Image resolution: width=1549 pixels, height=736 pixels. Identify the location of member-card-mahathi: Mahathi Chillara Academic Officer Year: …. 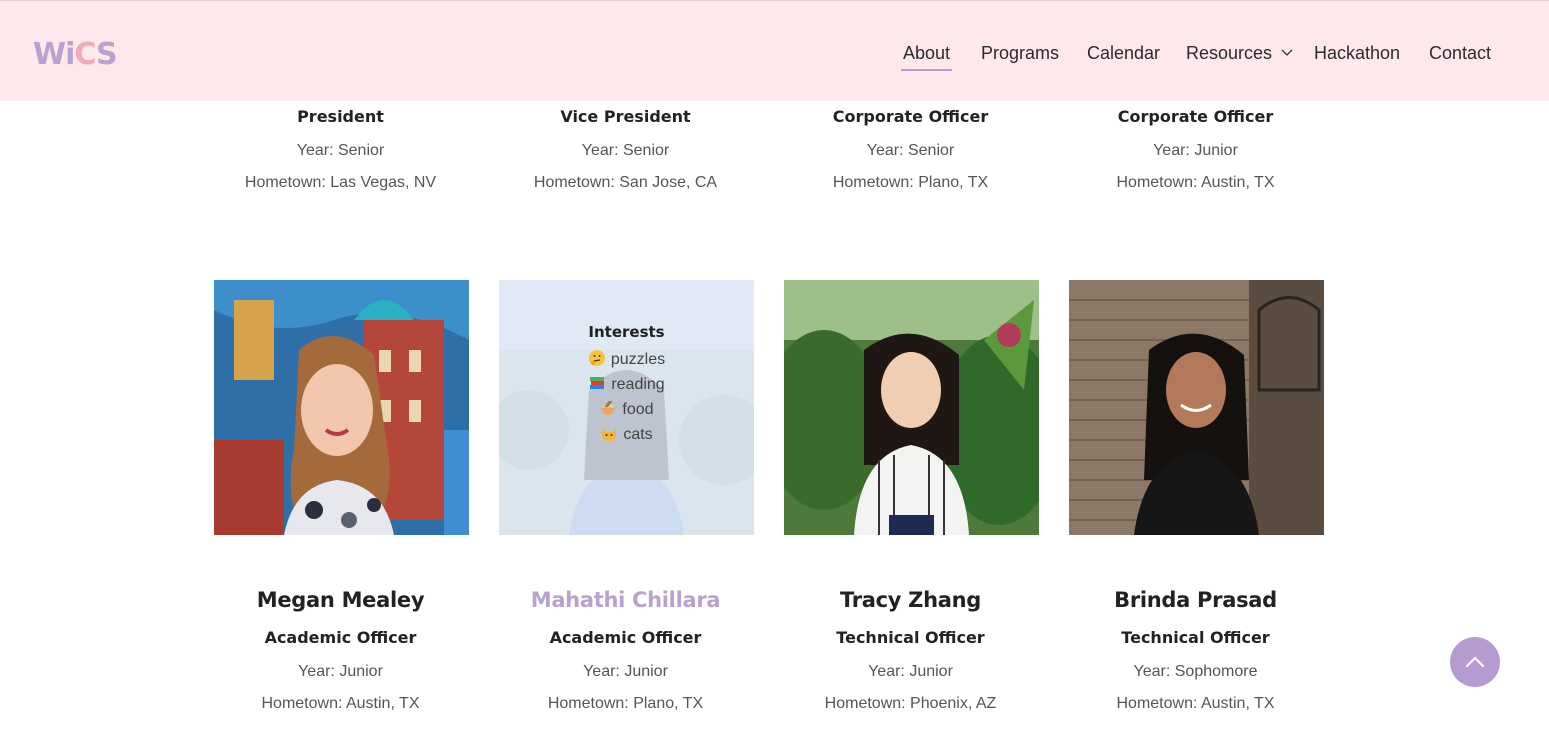
(625, 650).